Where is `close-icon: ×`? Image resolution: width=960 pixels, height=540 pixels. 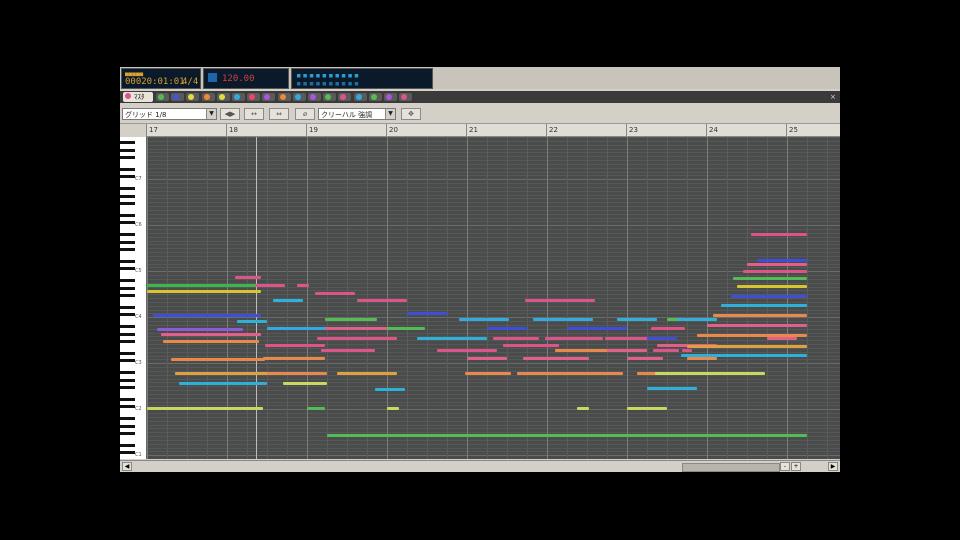
close-icon: × is located at coordinates (833, 97).